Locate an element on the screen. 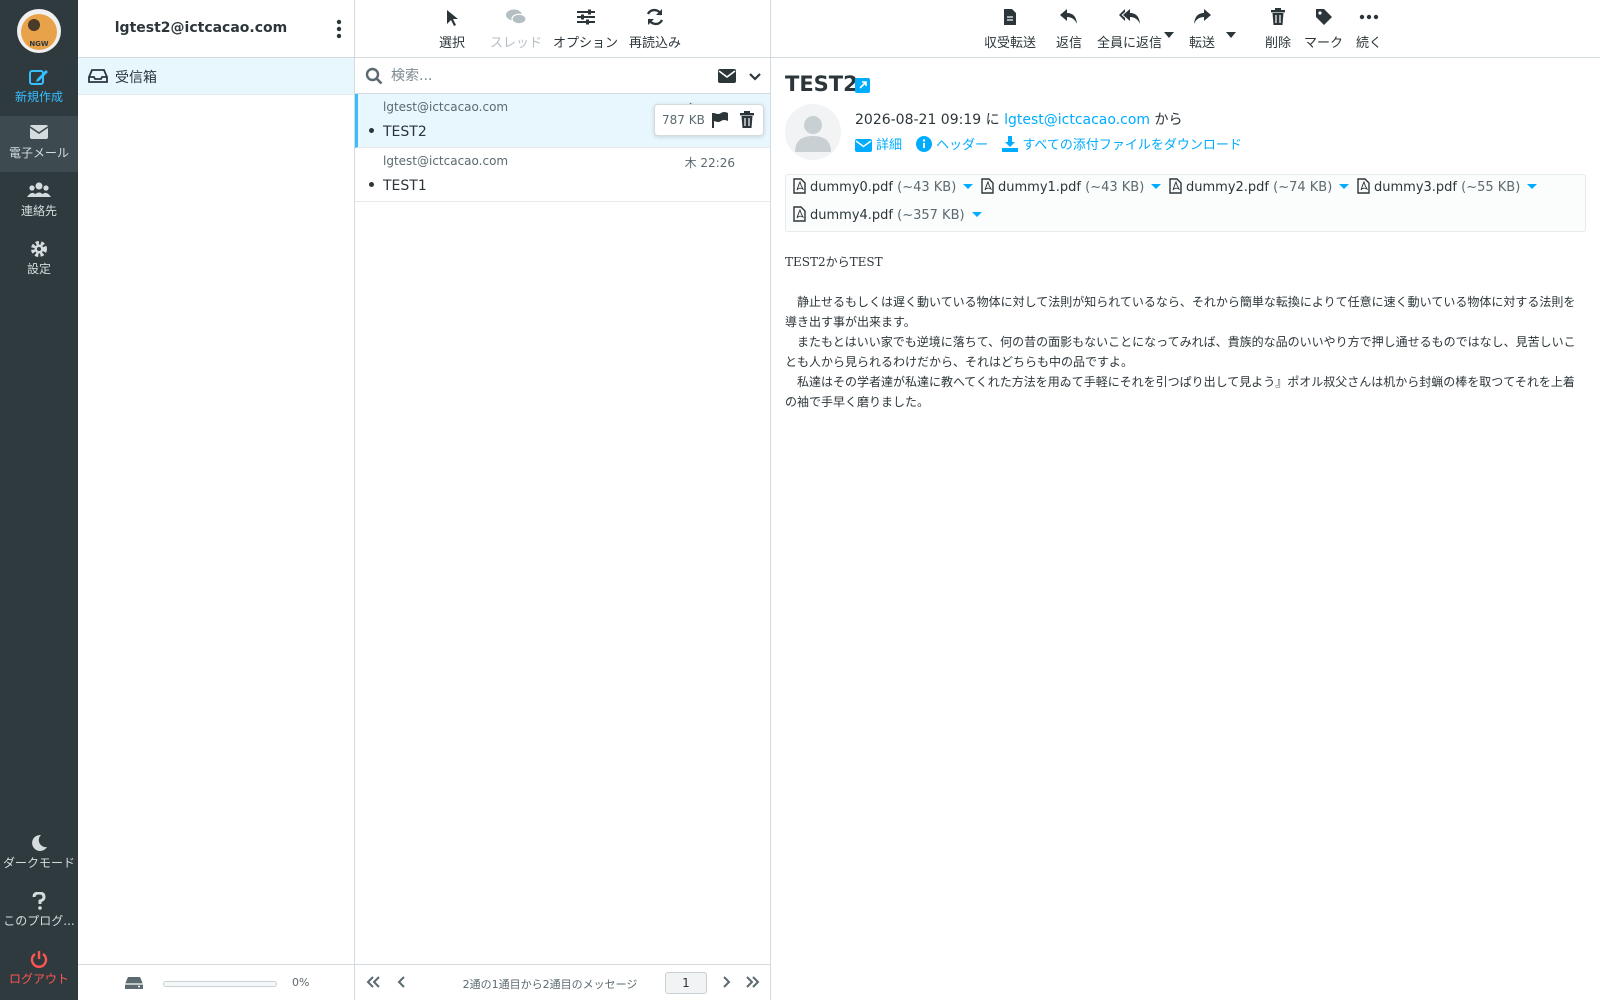 The image size is (1600, 1000). chevron-down-icon is located at coordinates (755, 78).